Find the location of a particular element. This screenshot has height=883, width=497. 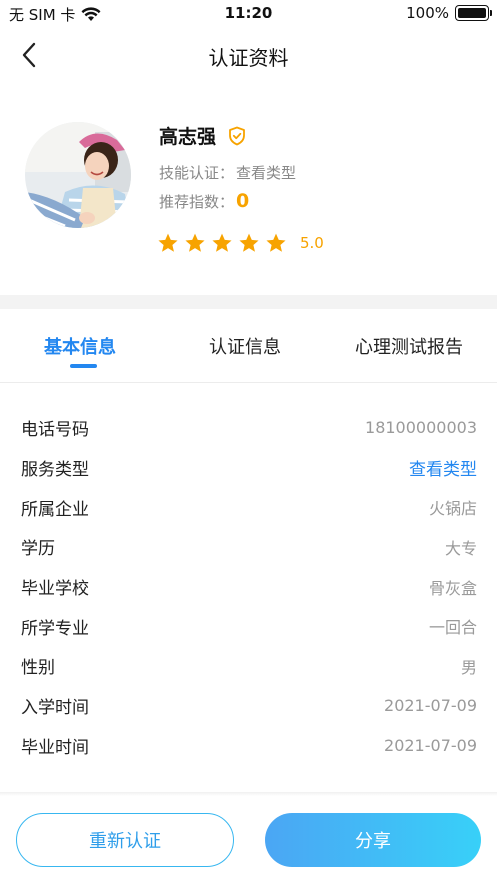

info-value: 18100000003 is located at coordinates (421, 428).